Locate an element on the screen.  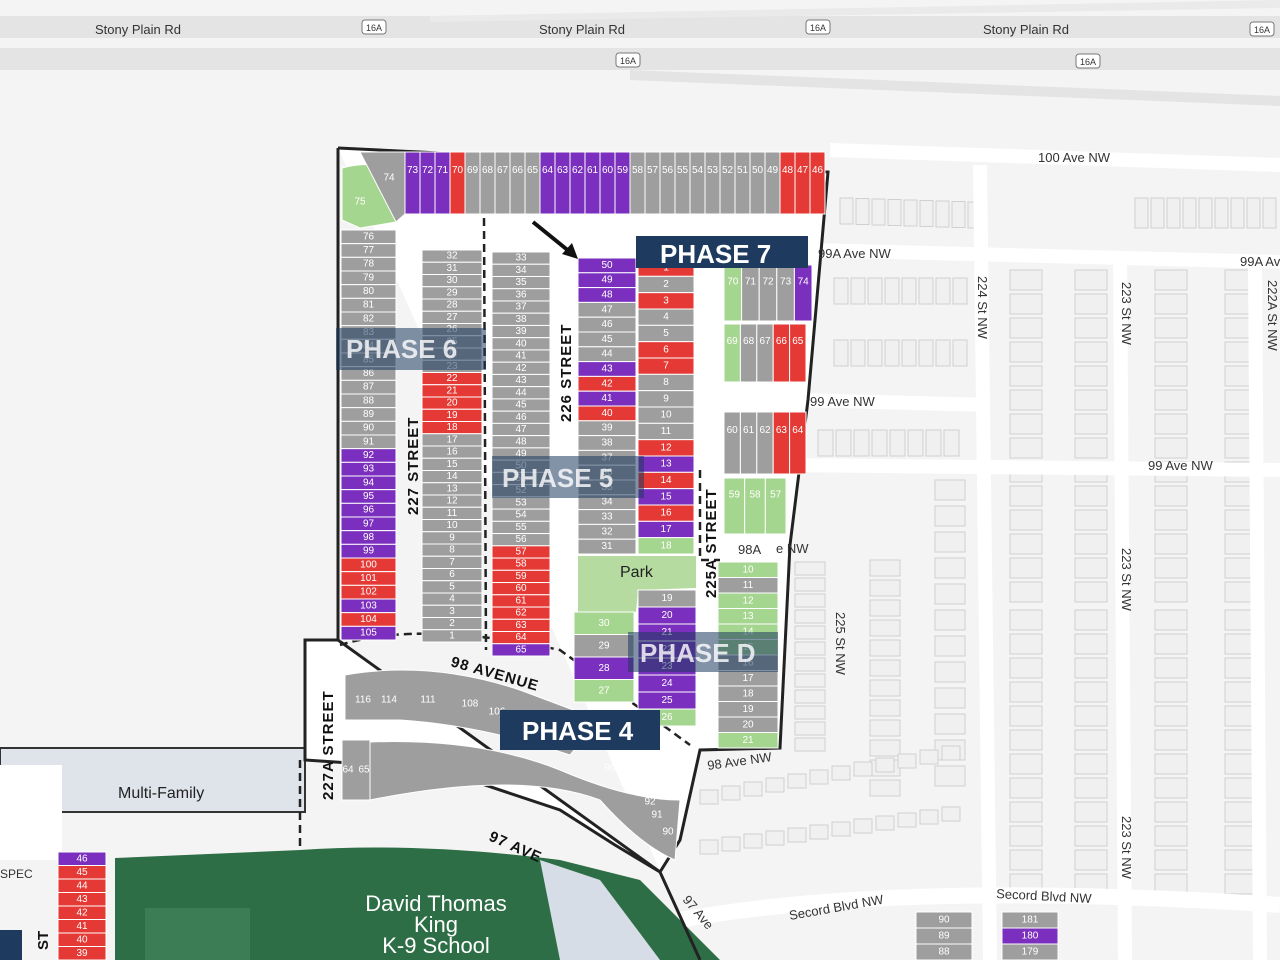
road-99a-ave: 99A Ave NW is located at coordinates (854, 253).